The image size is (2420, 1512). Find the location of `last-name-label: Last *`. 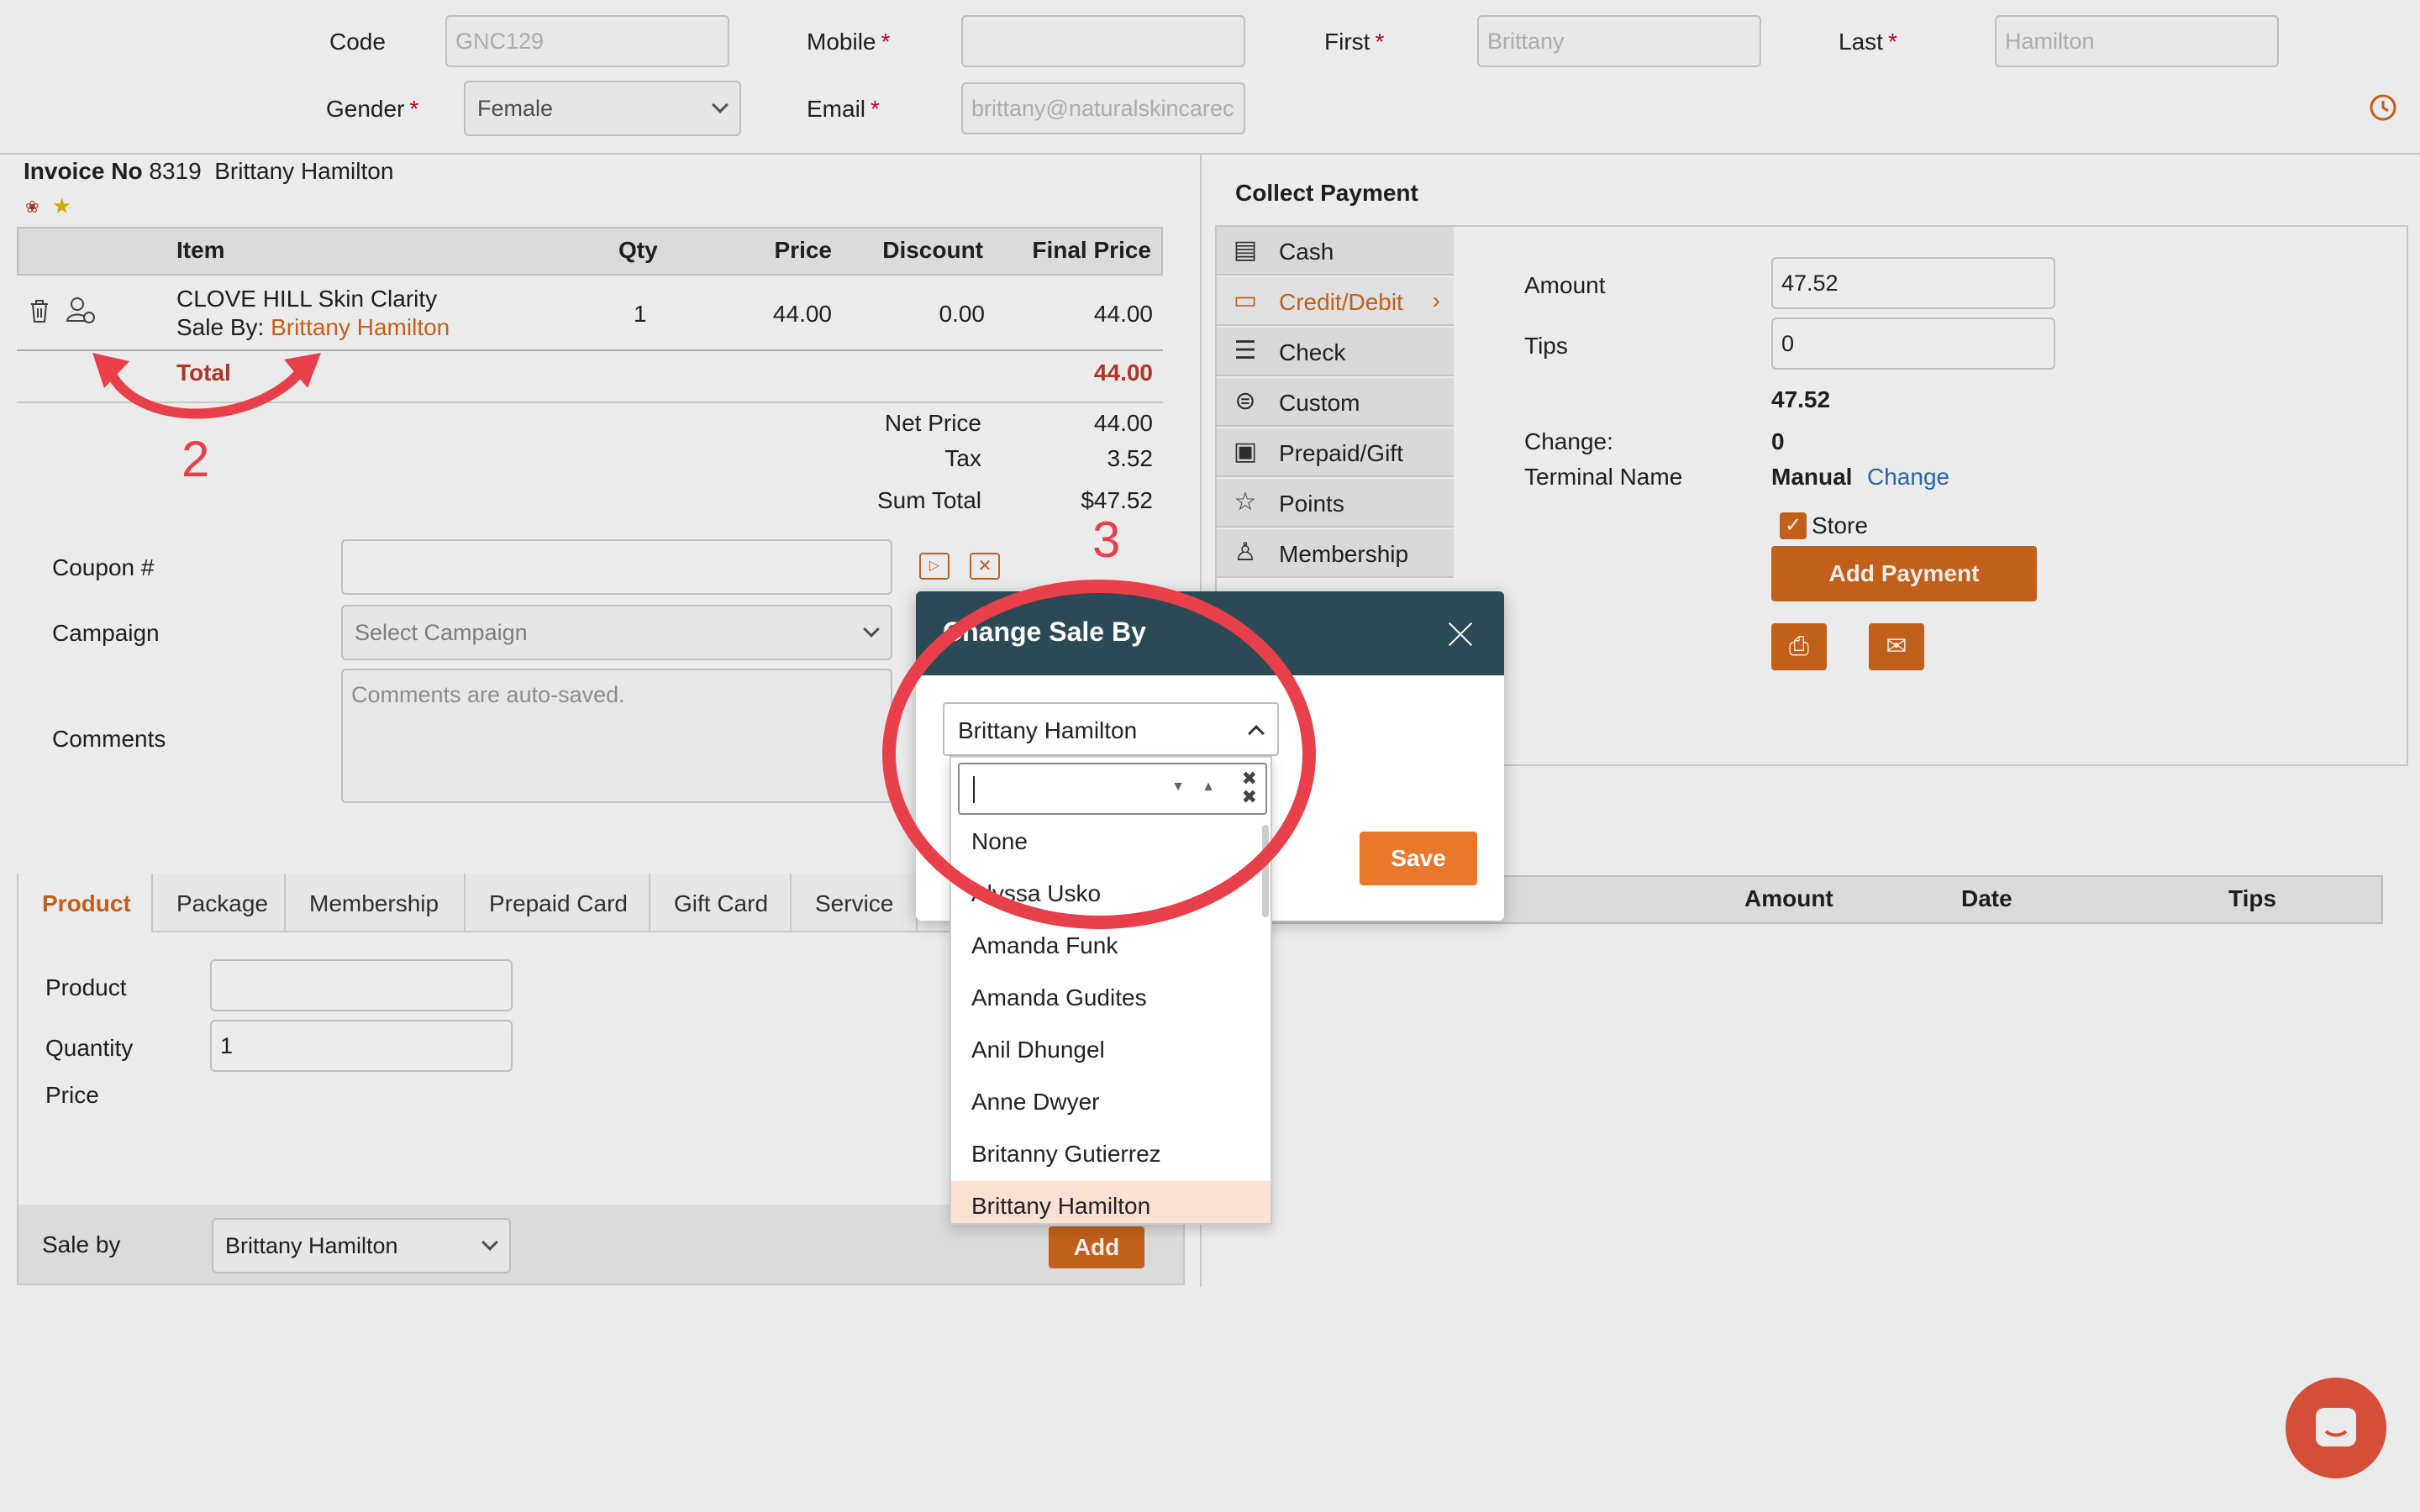

last-name-label: Last * is located at coordinates (1868, 42).